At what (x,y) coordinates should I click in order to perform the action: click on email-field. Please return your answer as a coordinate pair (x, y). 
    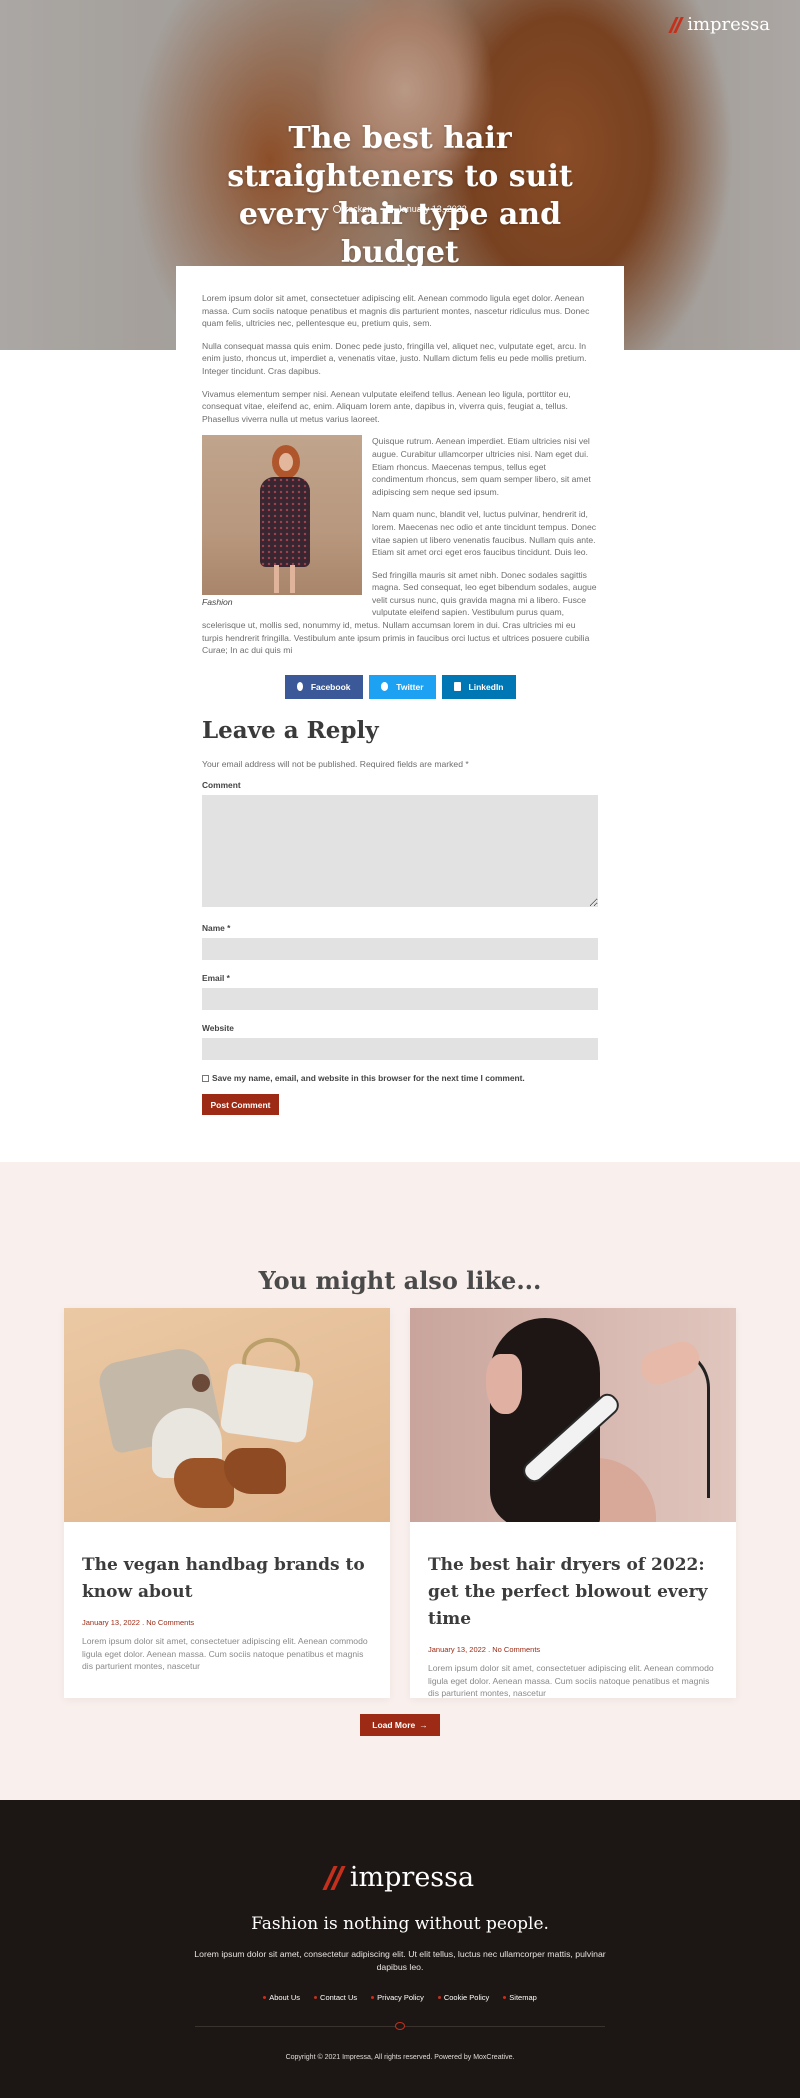
    Looking at the image, I should click on (400, 999).